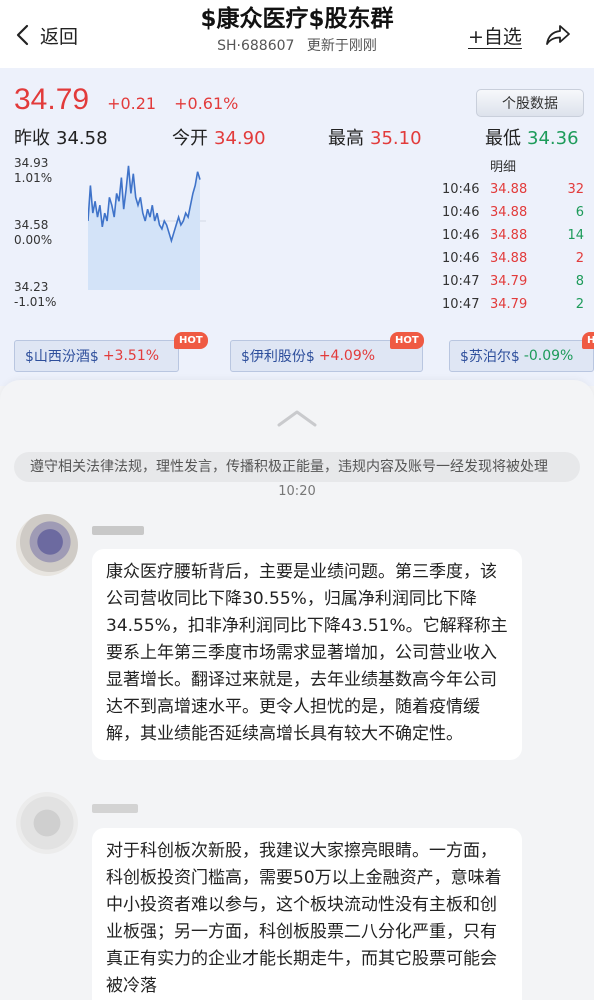  I want to click on axis-mid-label: 34.58 0.00%, so click(33, 233).